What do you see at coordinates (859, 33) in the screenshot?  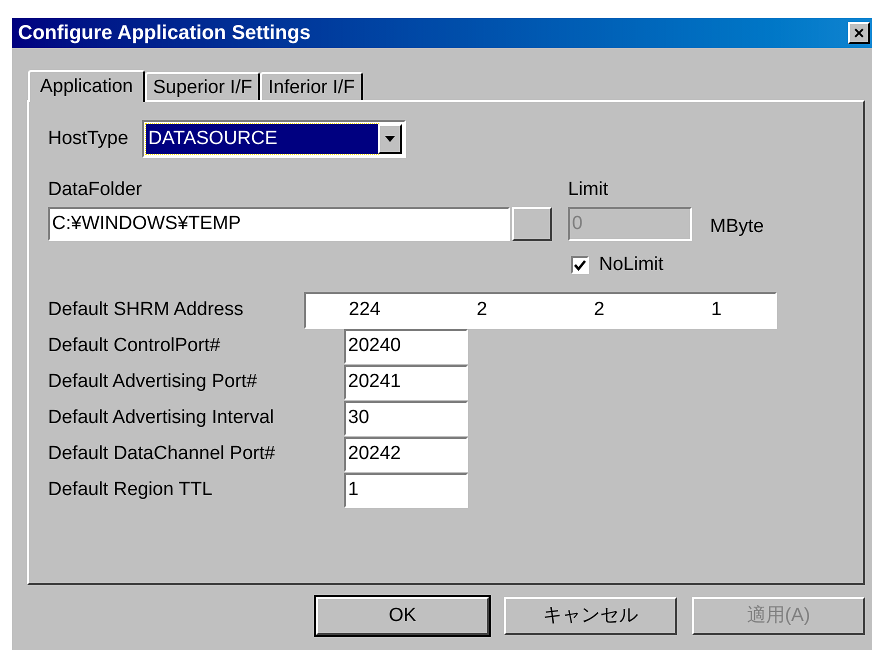 I see `close-button: ×` at bounding box center [859, 33].